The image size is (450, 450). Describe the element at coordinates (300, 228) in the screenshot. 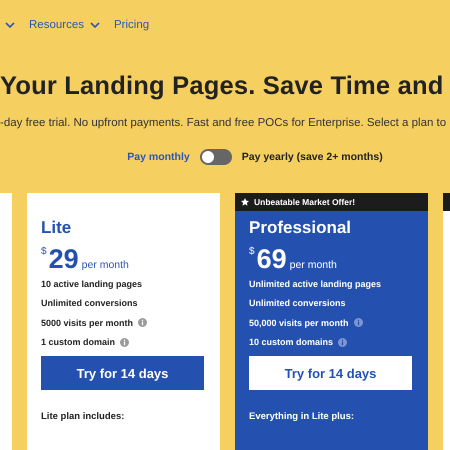

I see `plan-name: Professional` at that location.